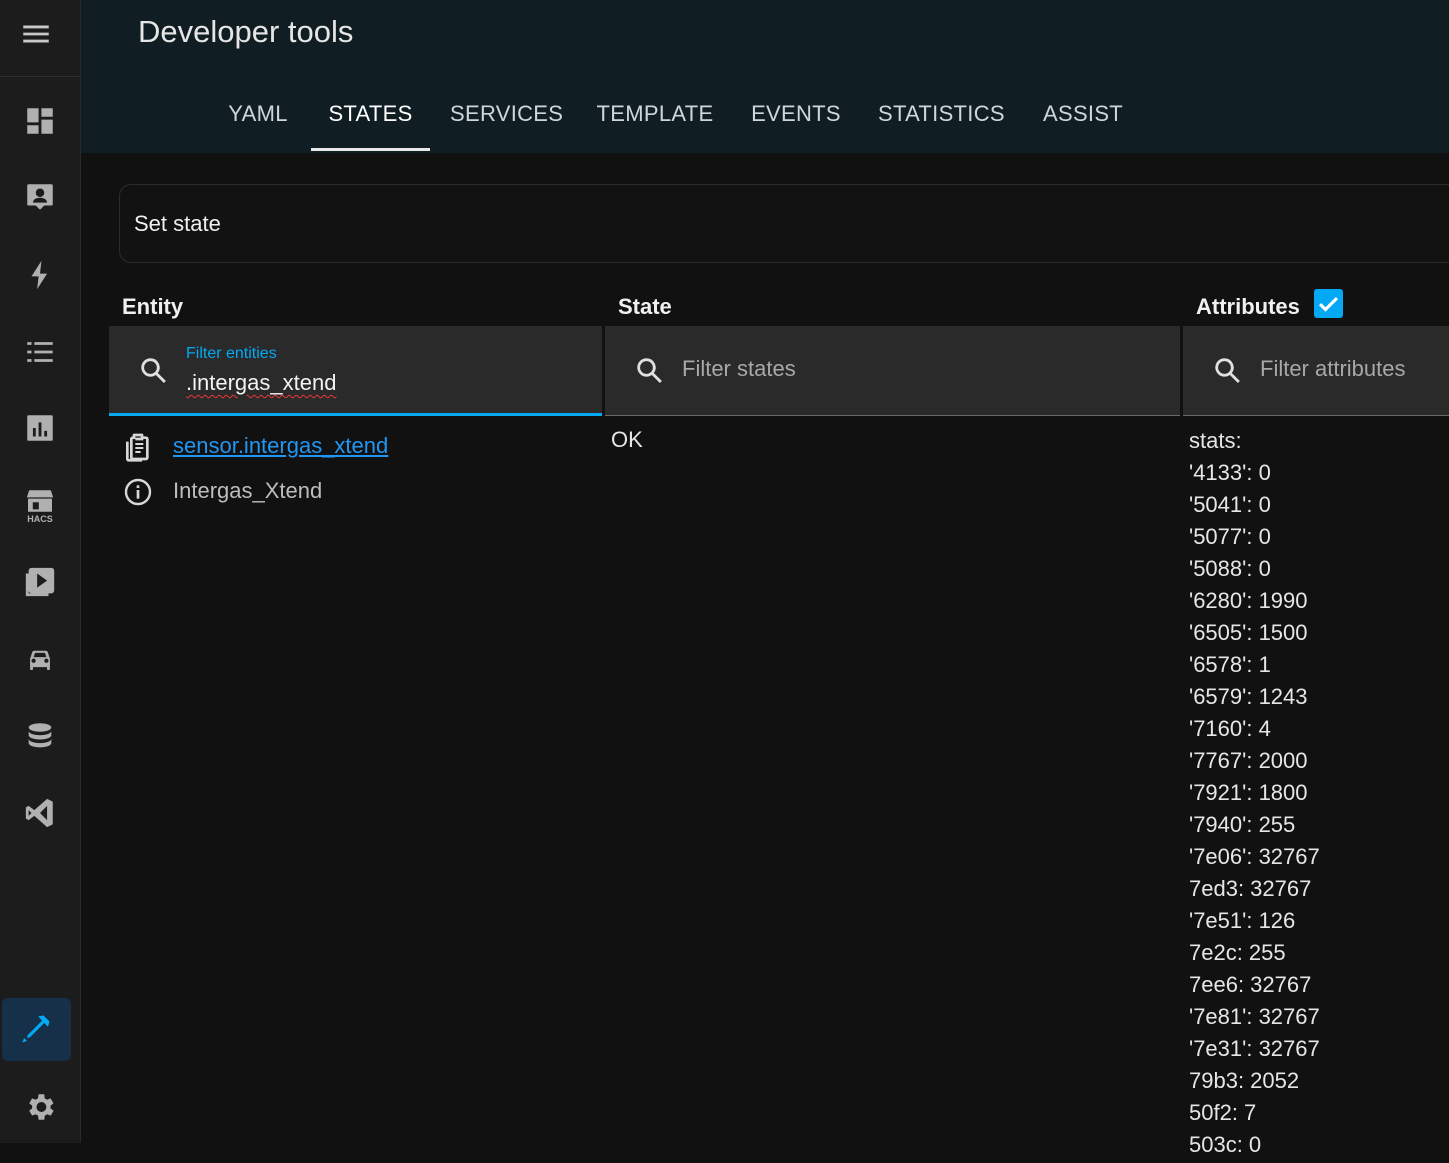  I want to click on attribute-line: '7e51': 126, so click(1242, 920).